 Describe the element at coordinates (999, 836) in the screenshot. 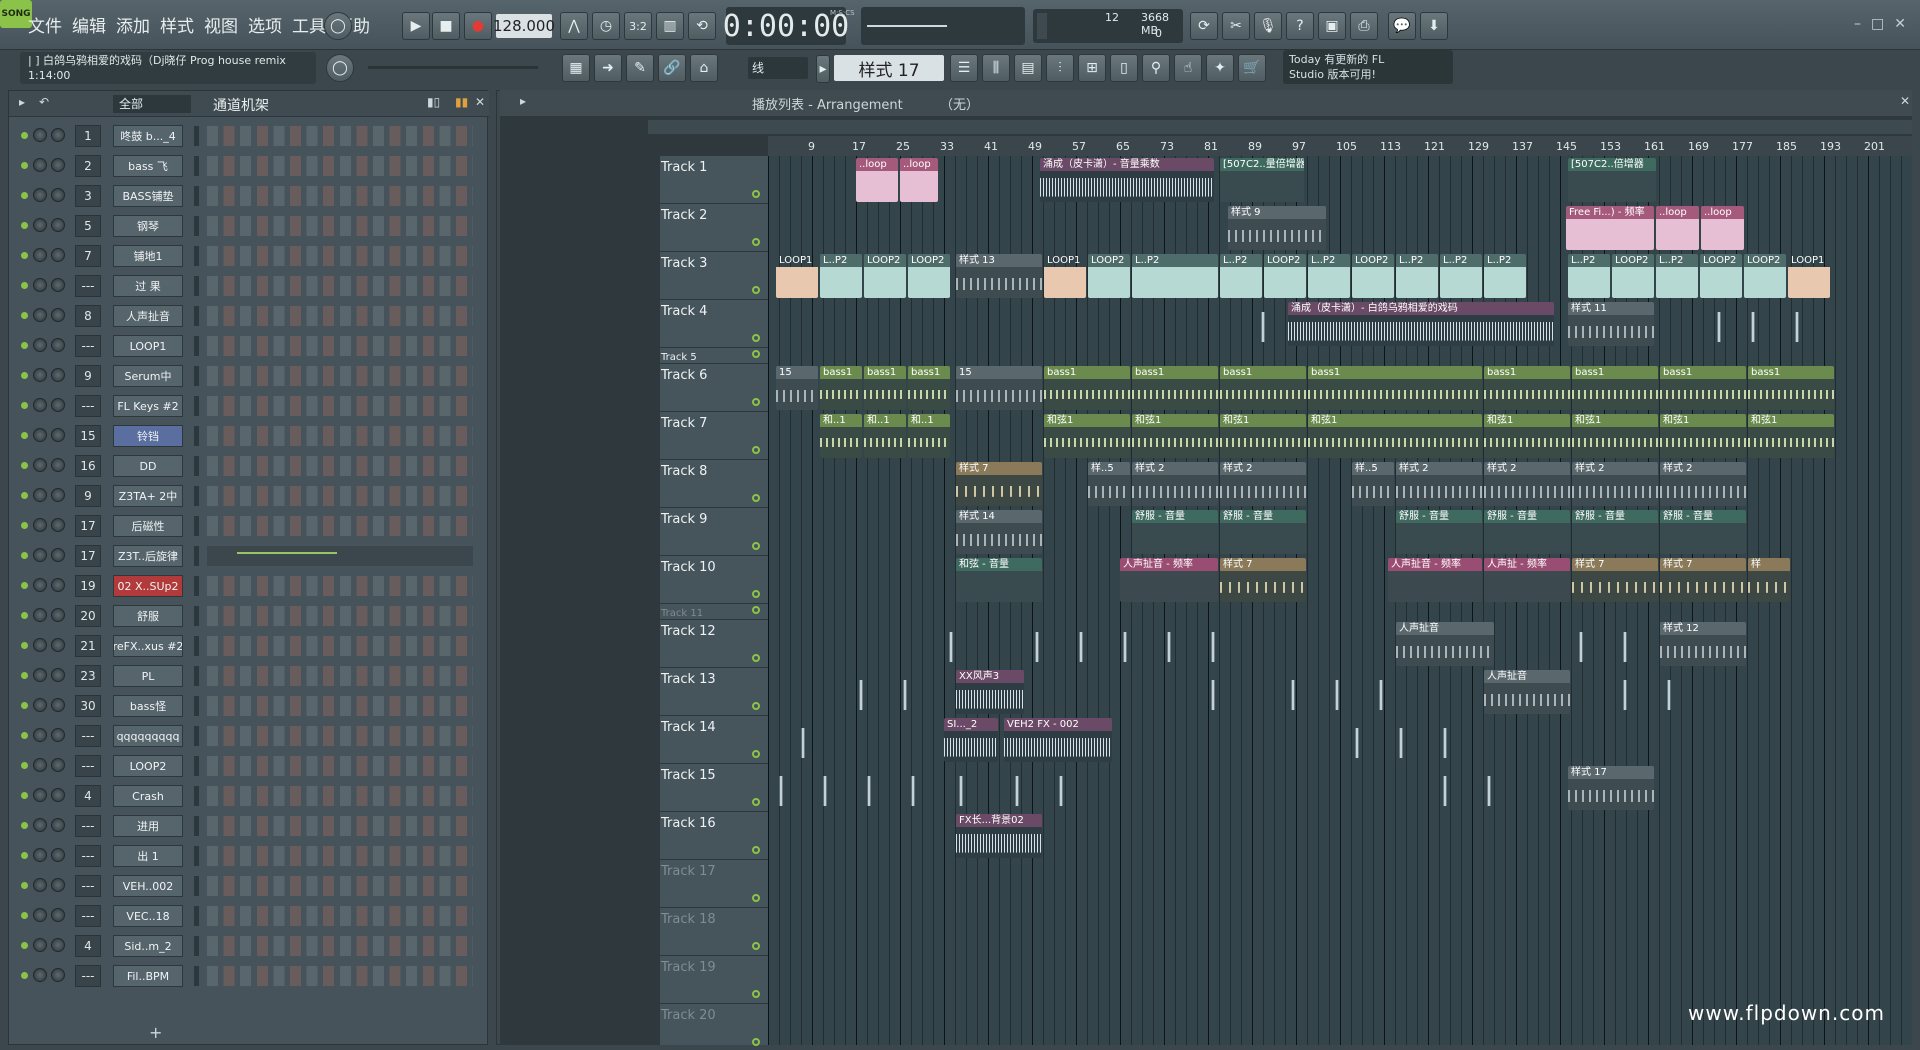

I see `playlist-clip: FX长...背景02` at that location.